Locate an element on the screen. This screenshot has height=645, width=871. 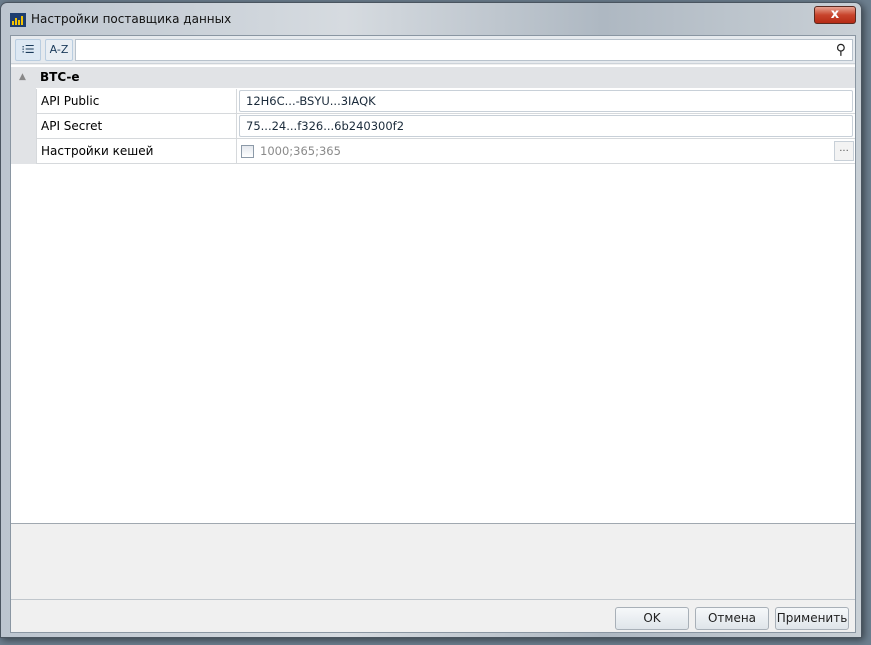
ok-button: OK is located at coordinates (652, 618).